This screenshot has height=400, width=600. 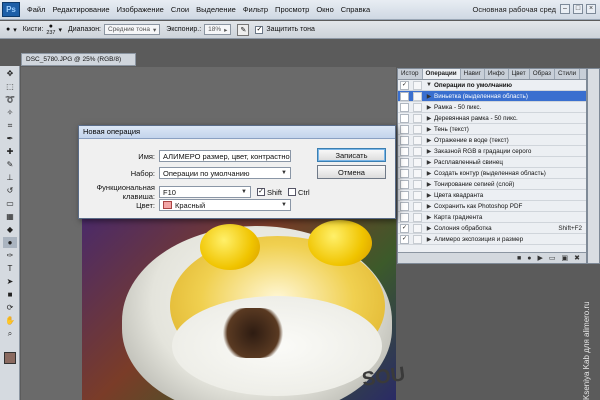 I want to click on foreground-color-swatch, so click(x=10, y=358).